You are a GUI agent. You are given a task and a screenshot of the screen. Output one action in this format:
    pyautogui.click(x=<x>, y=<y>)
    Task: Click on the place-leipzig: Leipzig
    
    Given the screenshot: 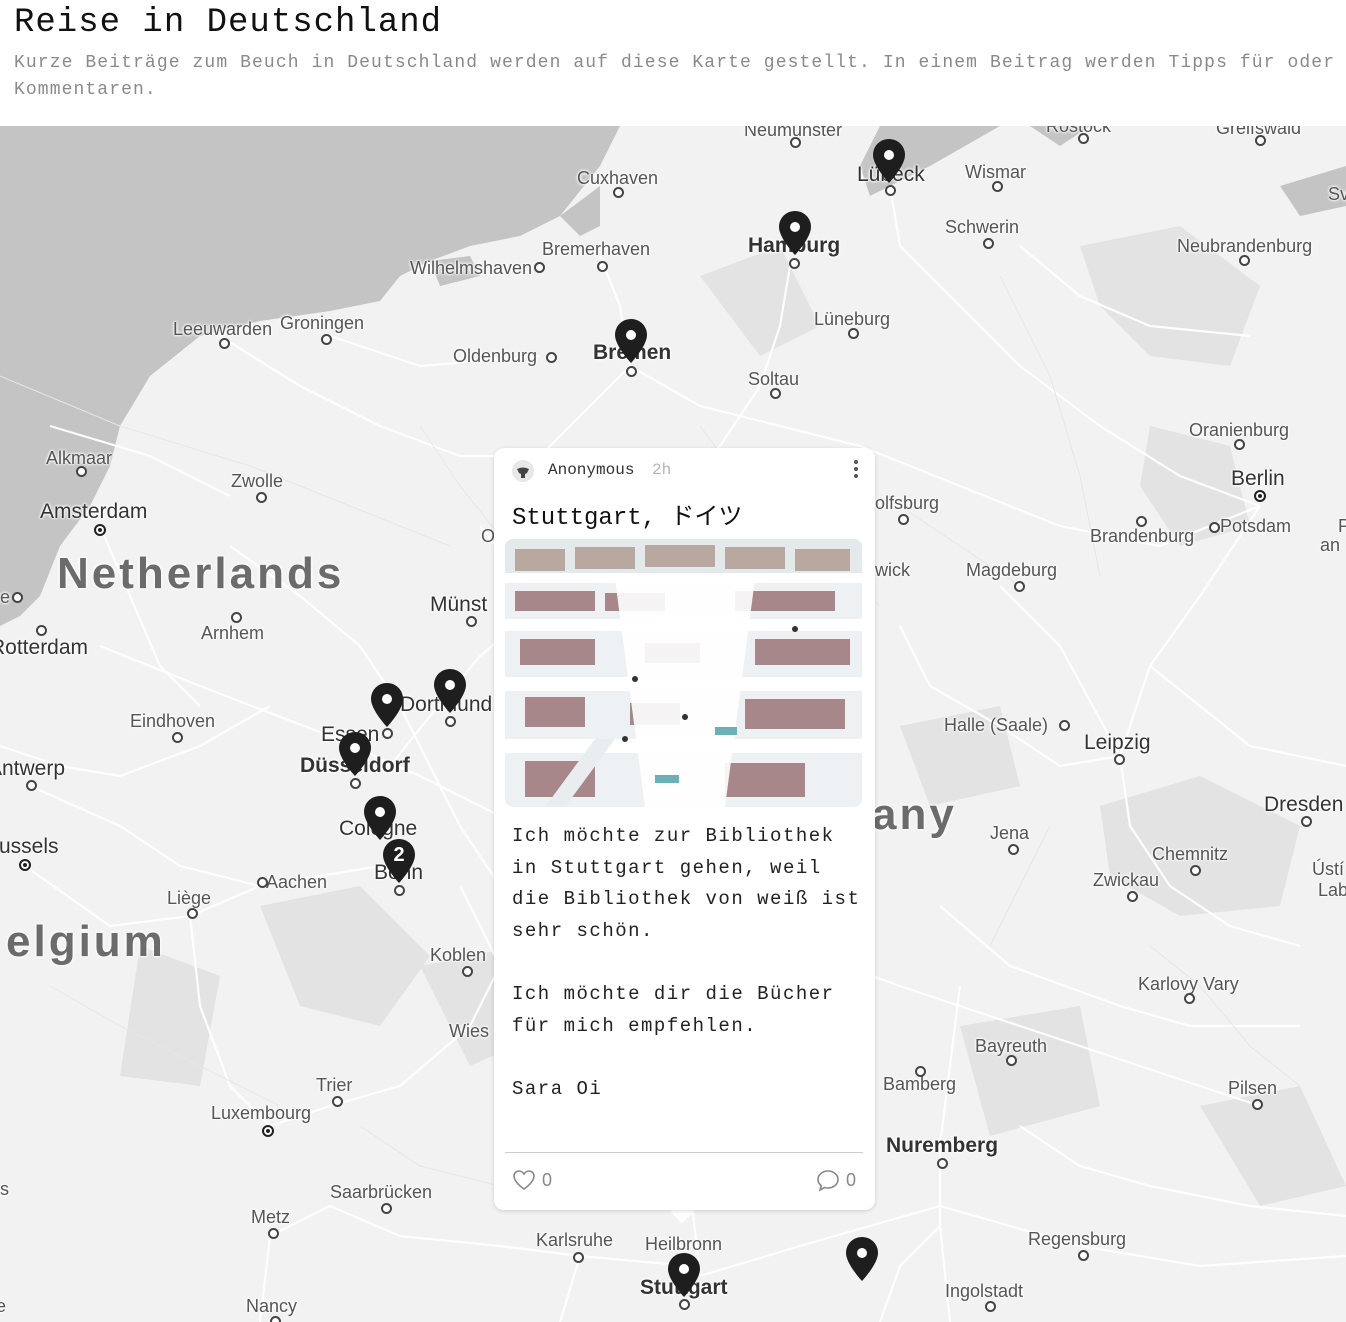 What is the action you would take?
    pyautogui.click(x=1117, y=742)
    